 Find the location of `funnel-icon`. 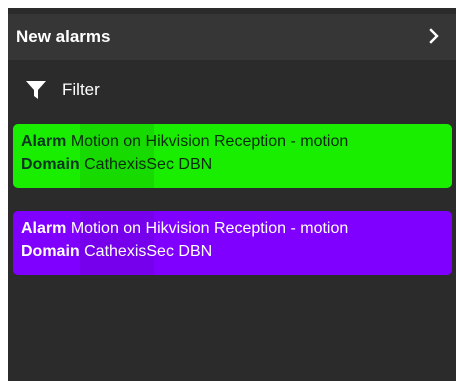

funnel-icon is located at coordinates (36, 90).